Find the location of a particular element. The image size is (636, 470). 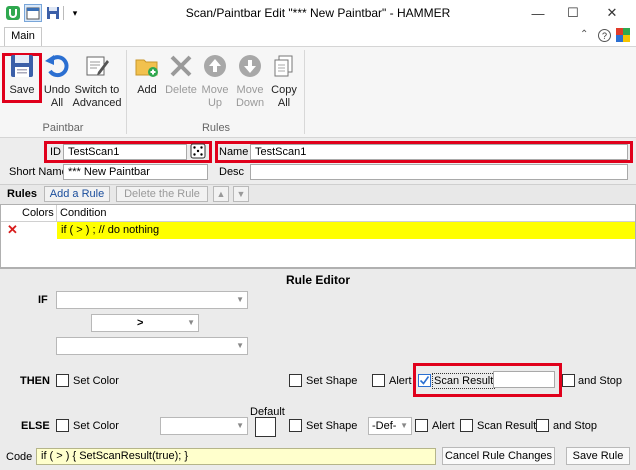

switch-to-advanced-button: Switch to Advanced is located at coordinates (97, 80).